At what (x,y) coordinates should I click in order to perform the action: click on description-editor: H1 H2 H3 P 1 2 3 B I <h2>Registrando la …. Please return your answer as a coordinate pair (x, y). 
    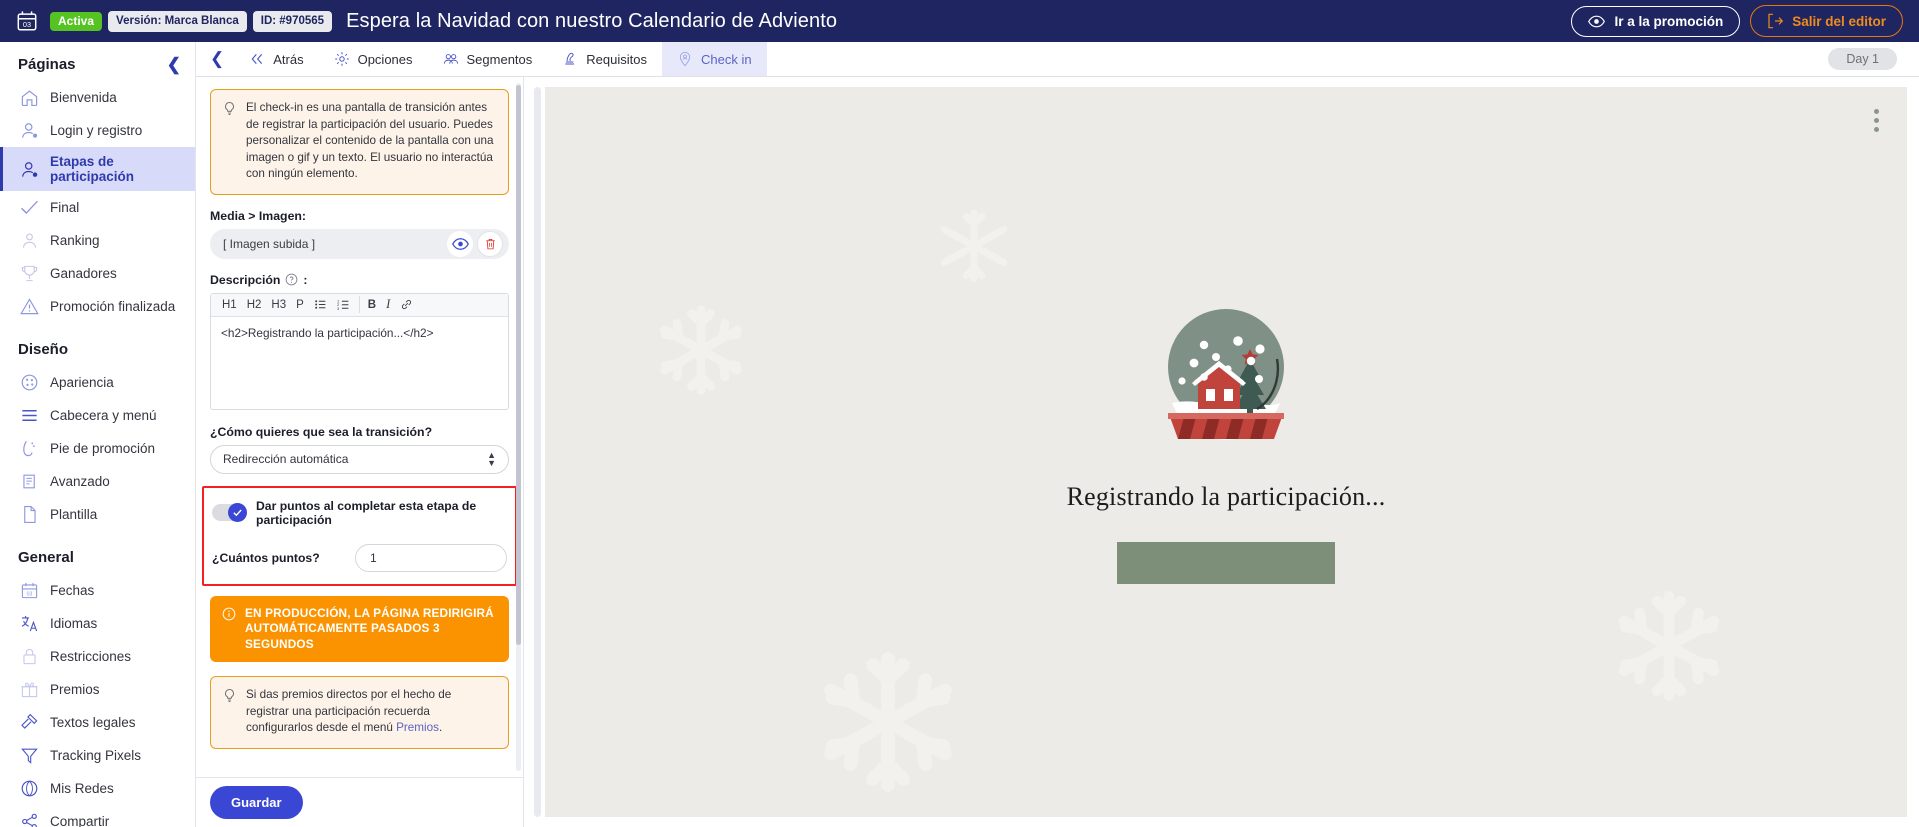
    Looking at the image, I should click on (359, 351).